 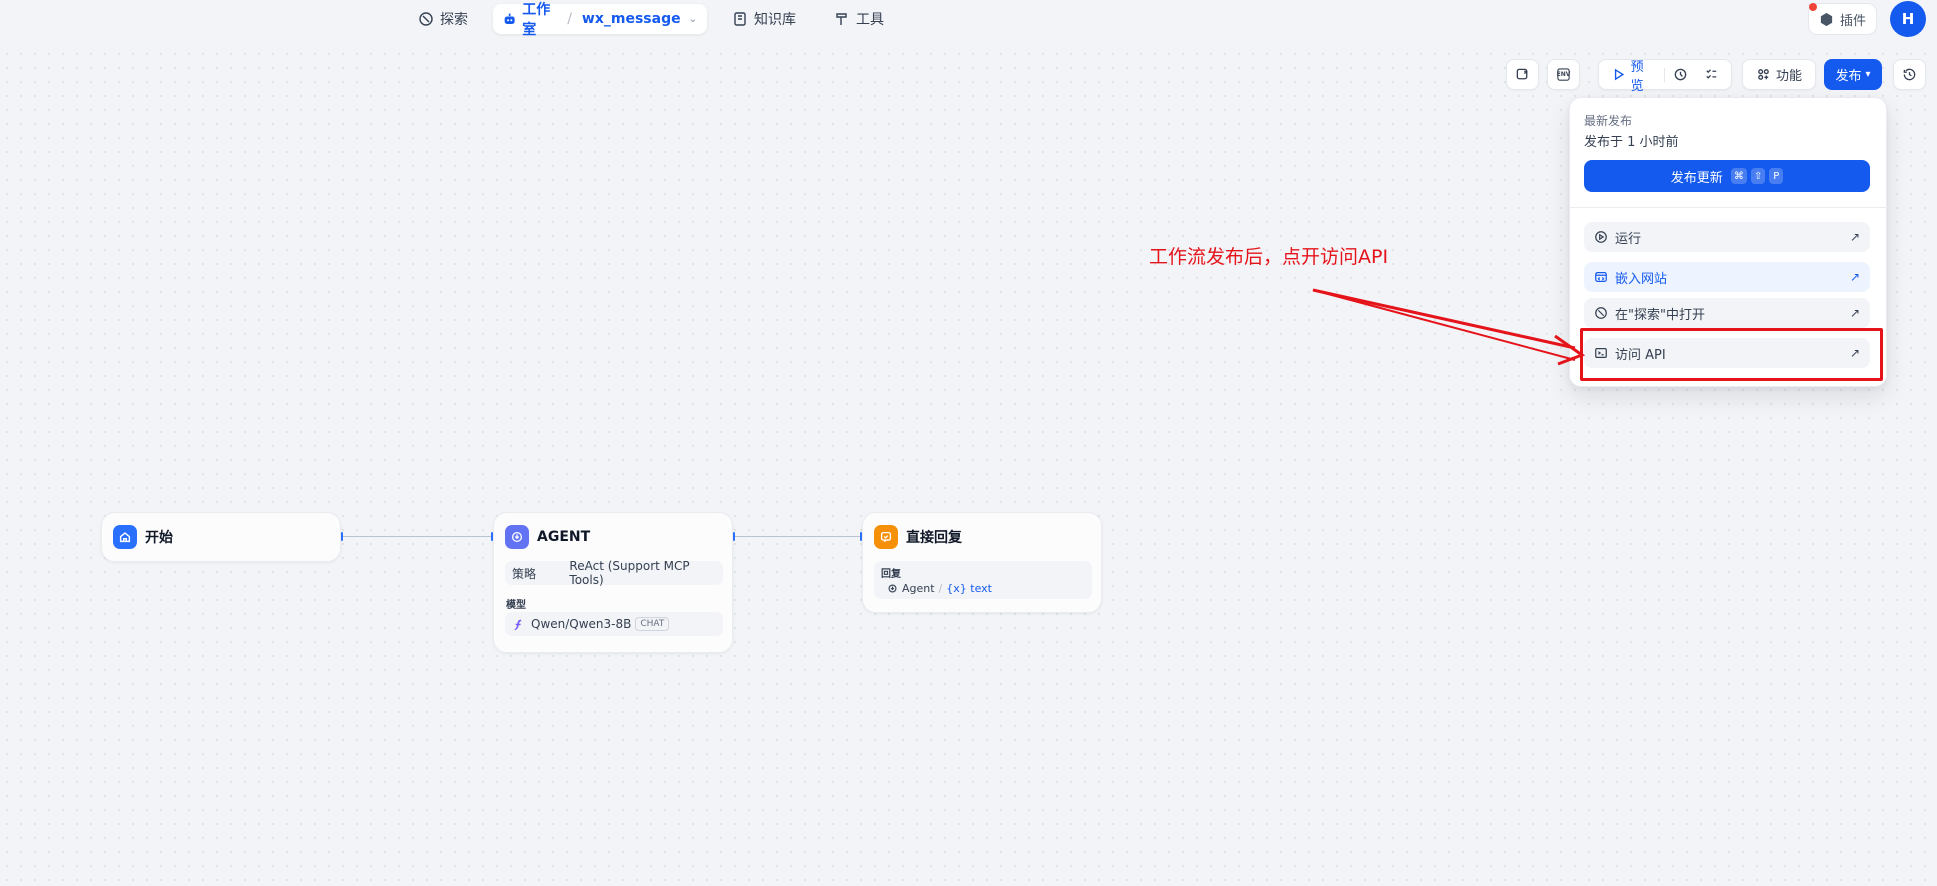 I want to click on node-answer-input-handle, so click(x=861, y=536).